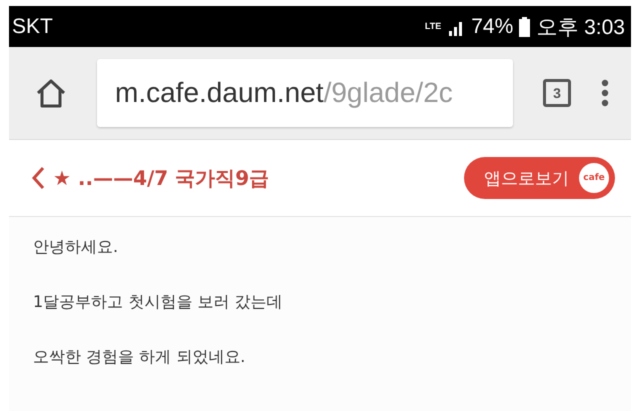  I want to click on clock-time: 오후 3:03, so click(580, 27).